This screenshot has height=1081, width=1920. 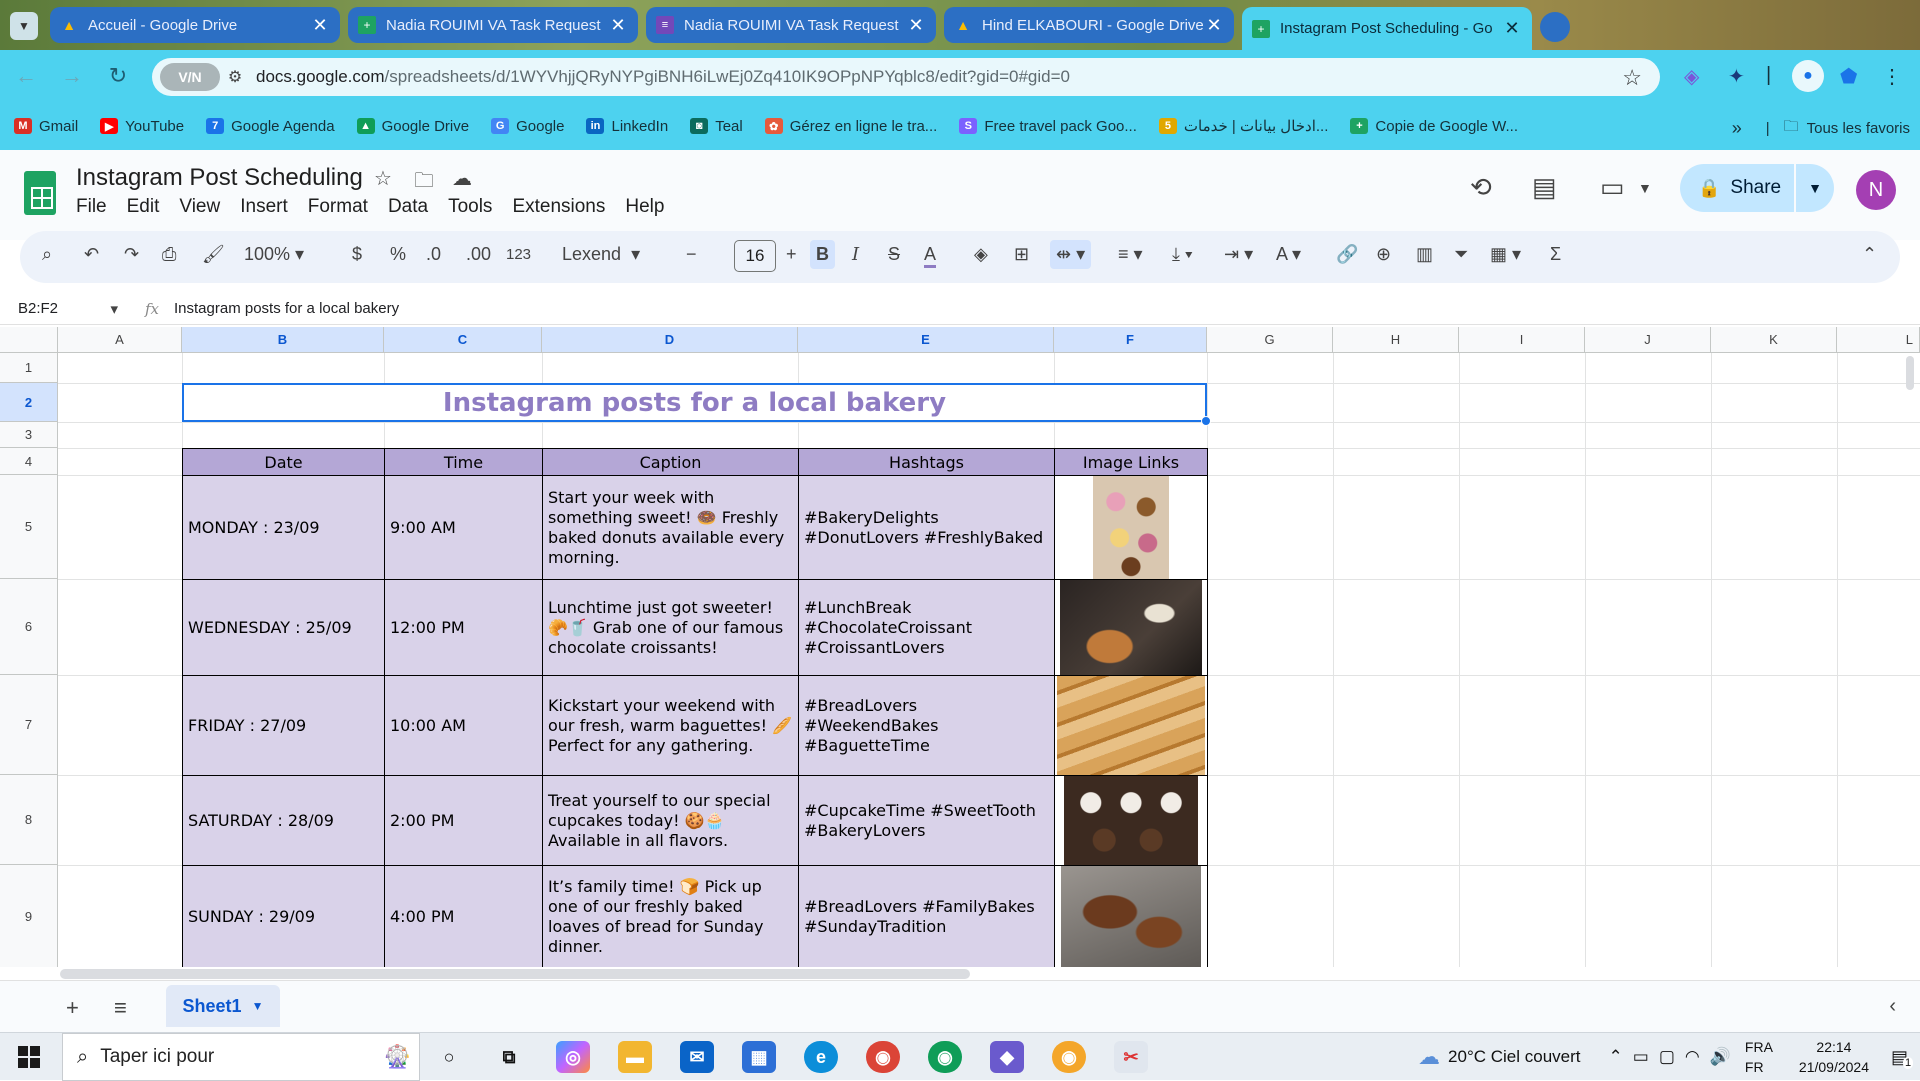 What do you see at coordinates (29, 1057) in the screenshot?
I see `windows-start-icon` at bounding box center [29, 1057].